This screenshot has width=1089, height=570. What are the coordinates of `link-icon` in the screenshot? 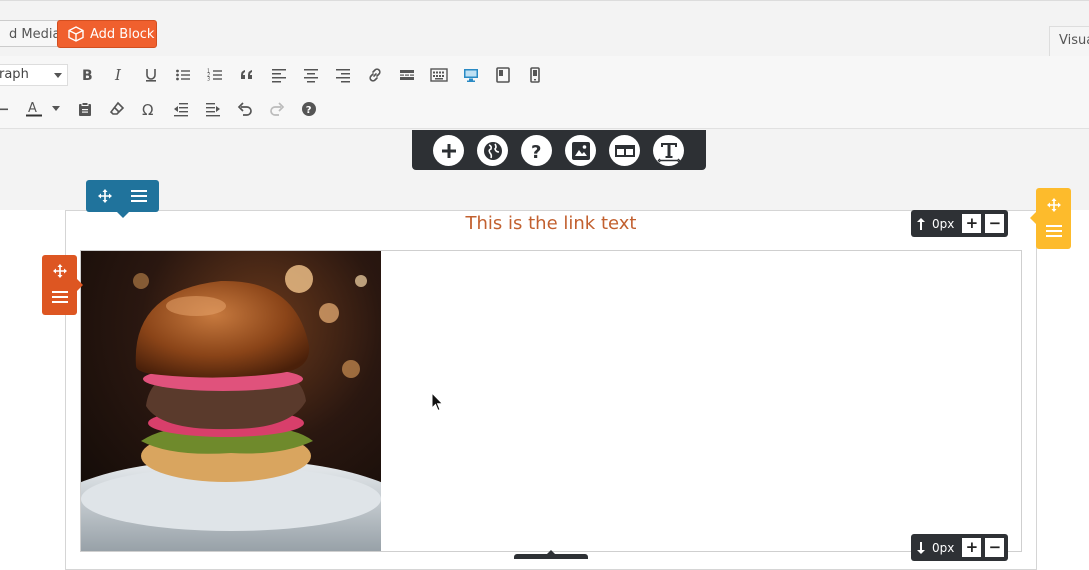 It's located at (375, 75).